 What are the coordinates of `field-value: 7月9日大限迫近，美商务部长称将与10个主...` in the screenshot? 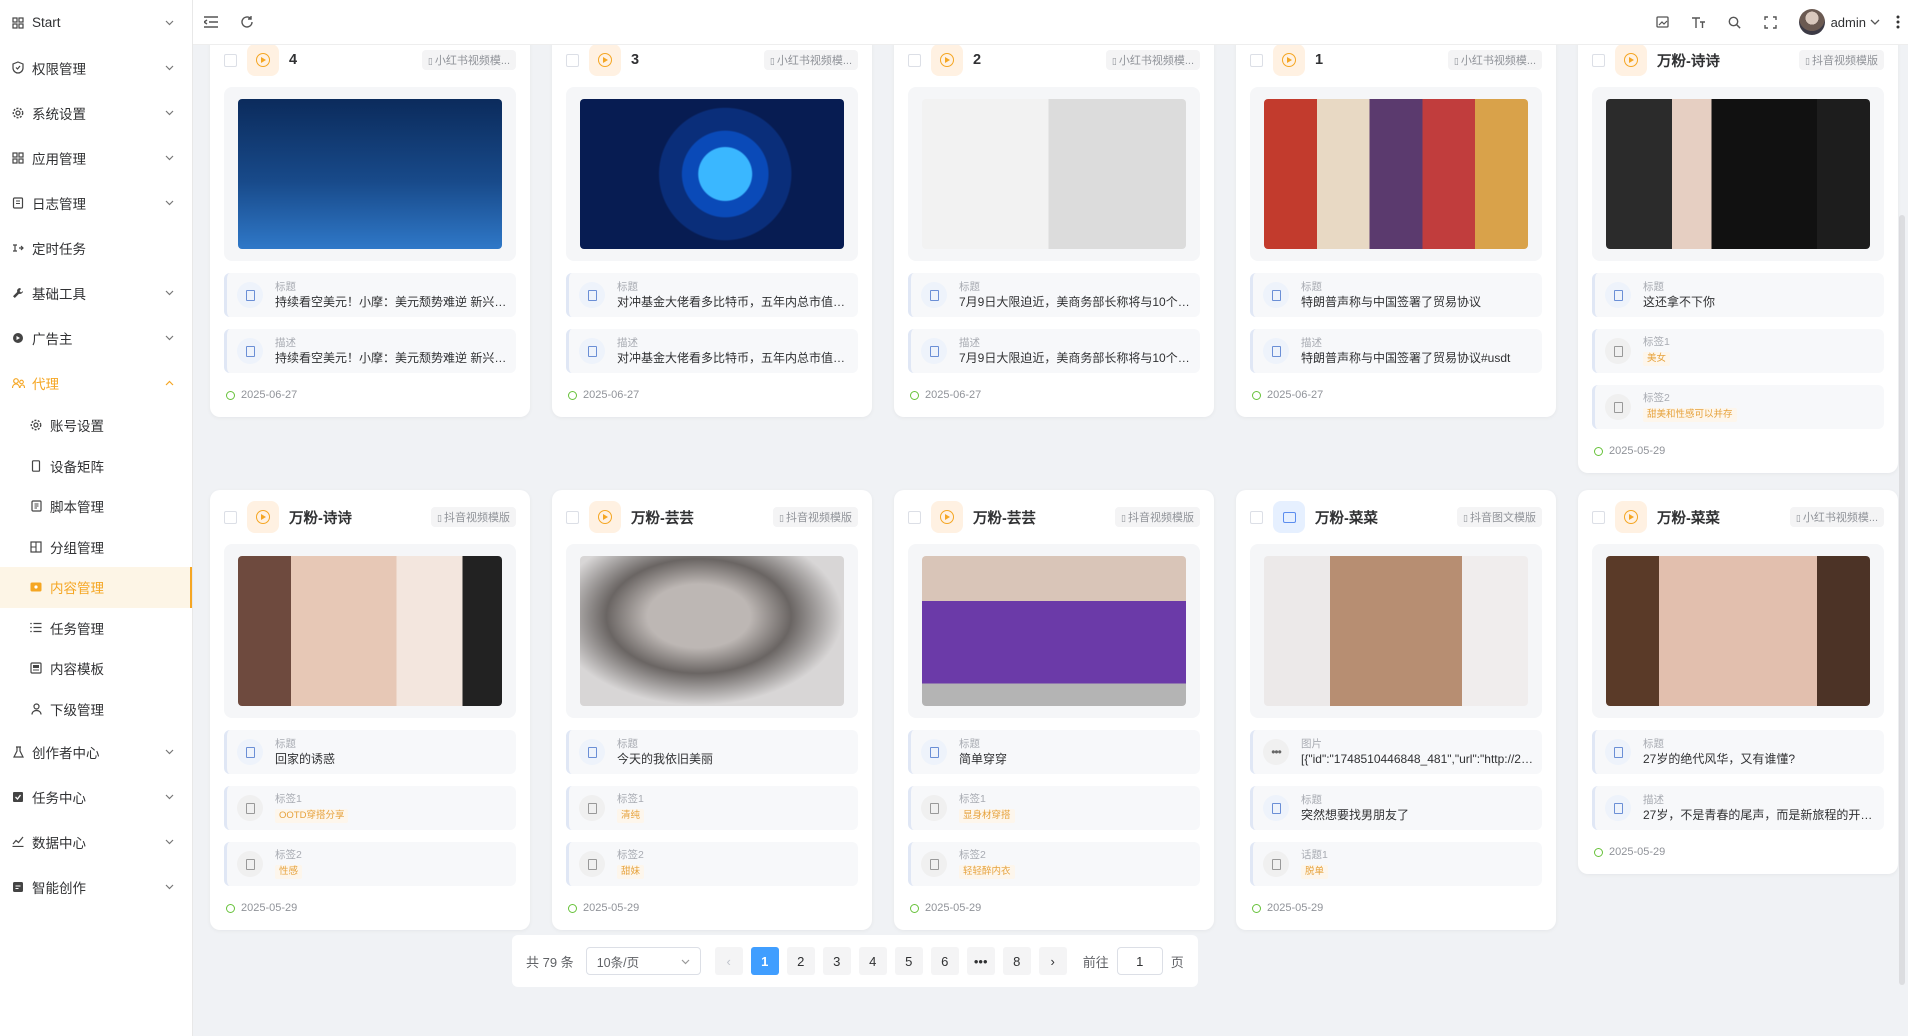 It's located at (1079, 357).